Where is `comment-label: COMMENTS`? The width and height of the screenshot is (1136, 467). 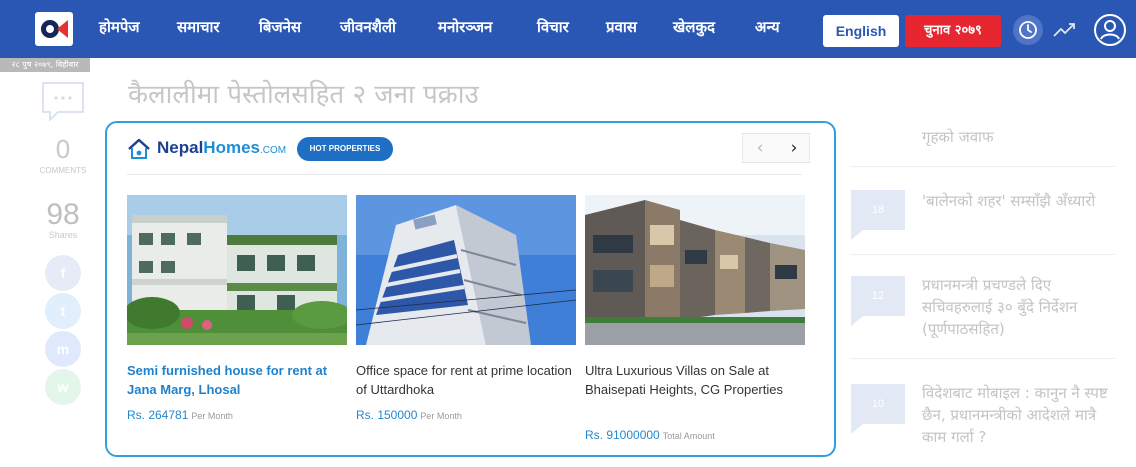 comment-label: COMMENTS is located at coordinates (63, 170).